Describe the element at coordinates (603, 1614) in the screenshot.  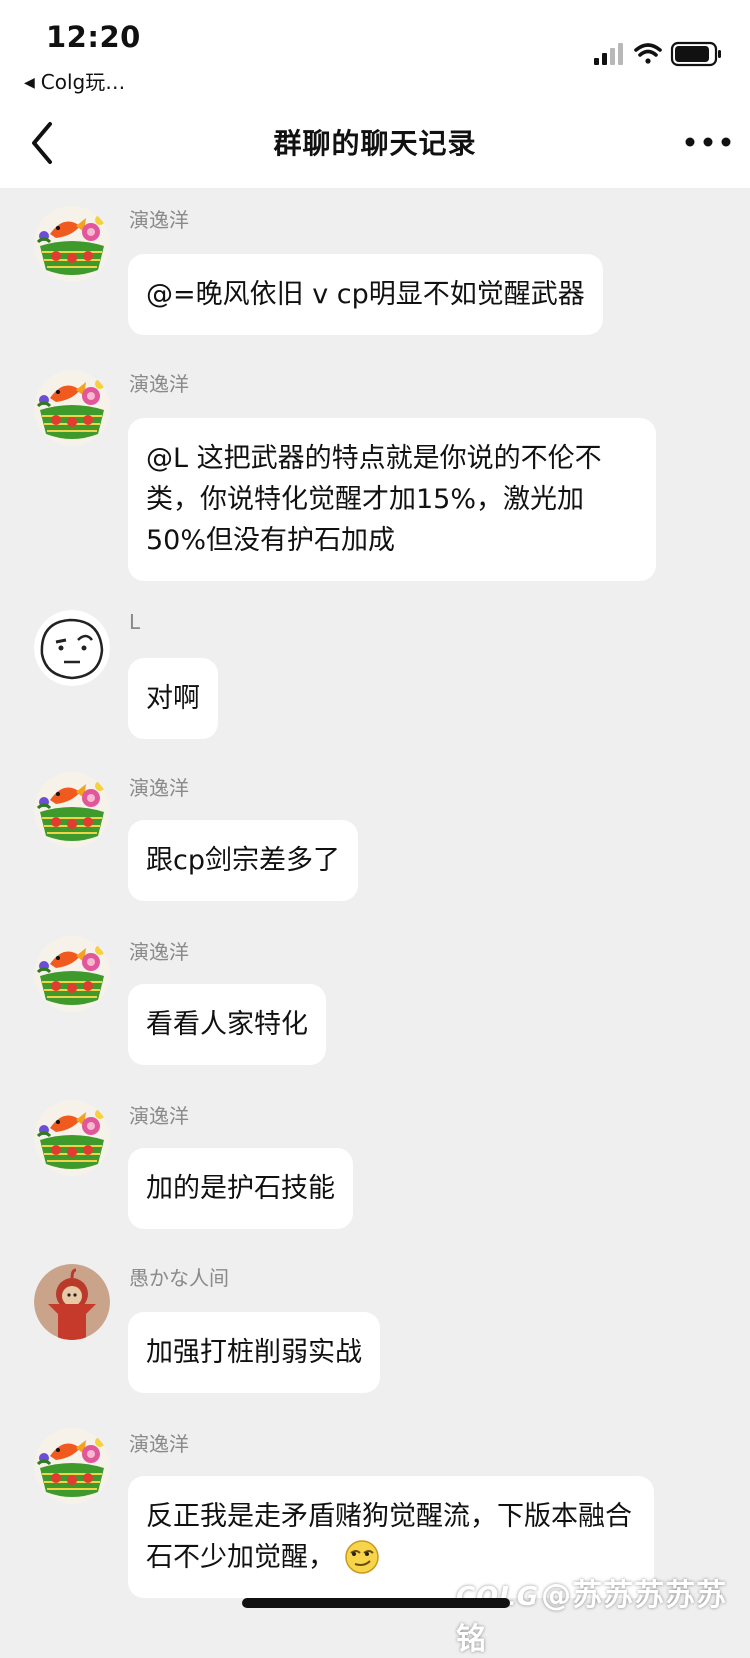
I see `watermark: COLG@苏苏苏苏苏铭` at that location.